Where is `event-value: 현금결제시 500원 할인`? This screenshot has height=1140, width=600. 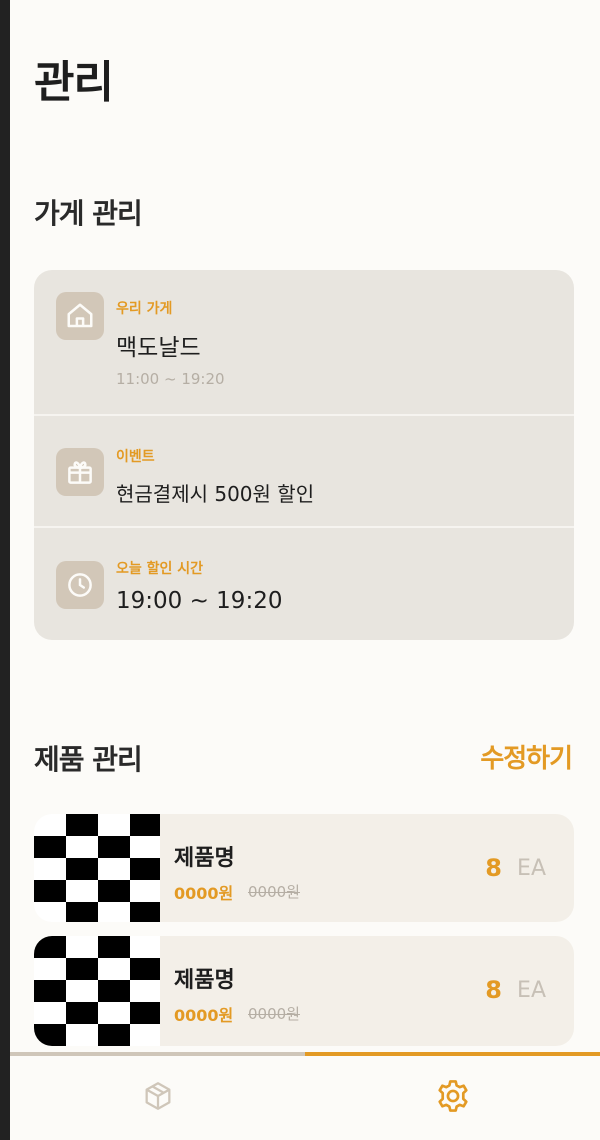 event-value: 현금결제시 500원 할인 is located at coordinates (215, 494).